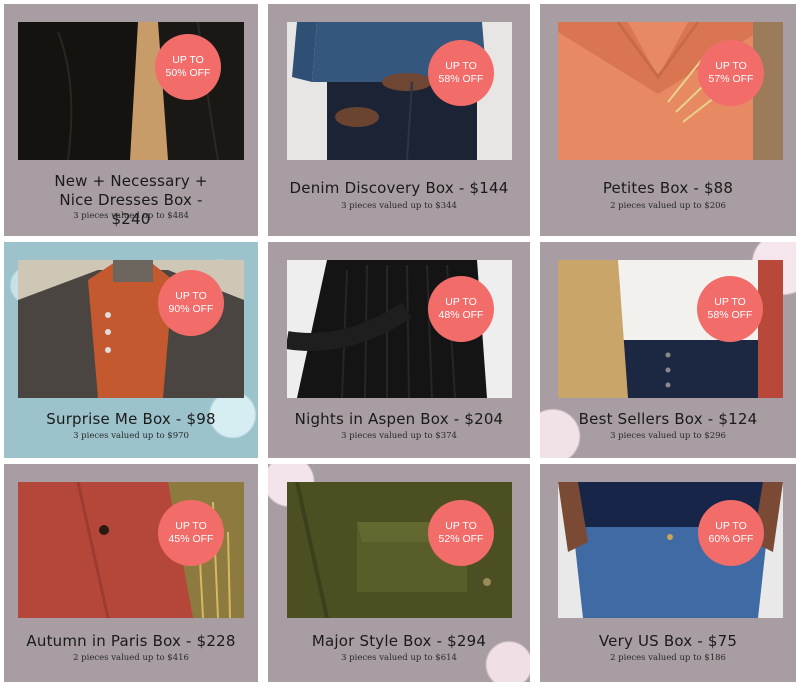  Describe the element at coordinates (731, 539) in the screenshot. I see `badge-line-2: 60% OFF` at that location.